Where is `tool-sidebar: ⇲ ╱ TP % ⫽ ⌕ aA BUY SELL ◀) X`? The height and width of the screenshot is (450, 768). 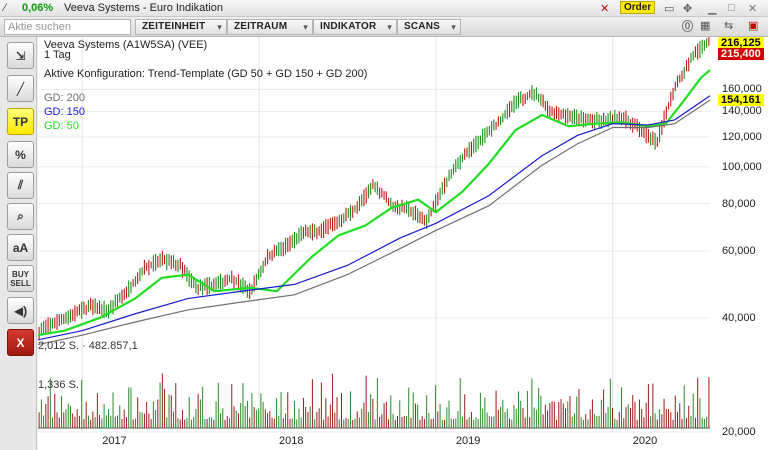
tool-sidebar: ⇲ ╱ TP % ⫽ ⌕ aA BUY SELL ◀) X is located at coordinates (18, 243).